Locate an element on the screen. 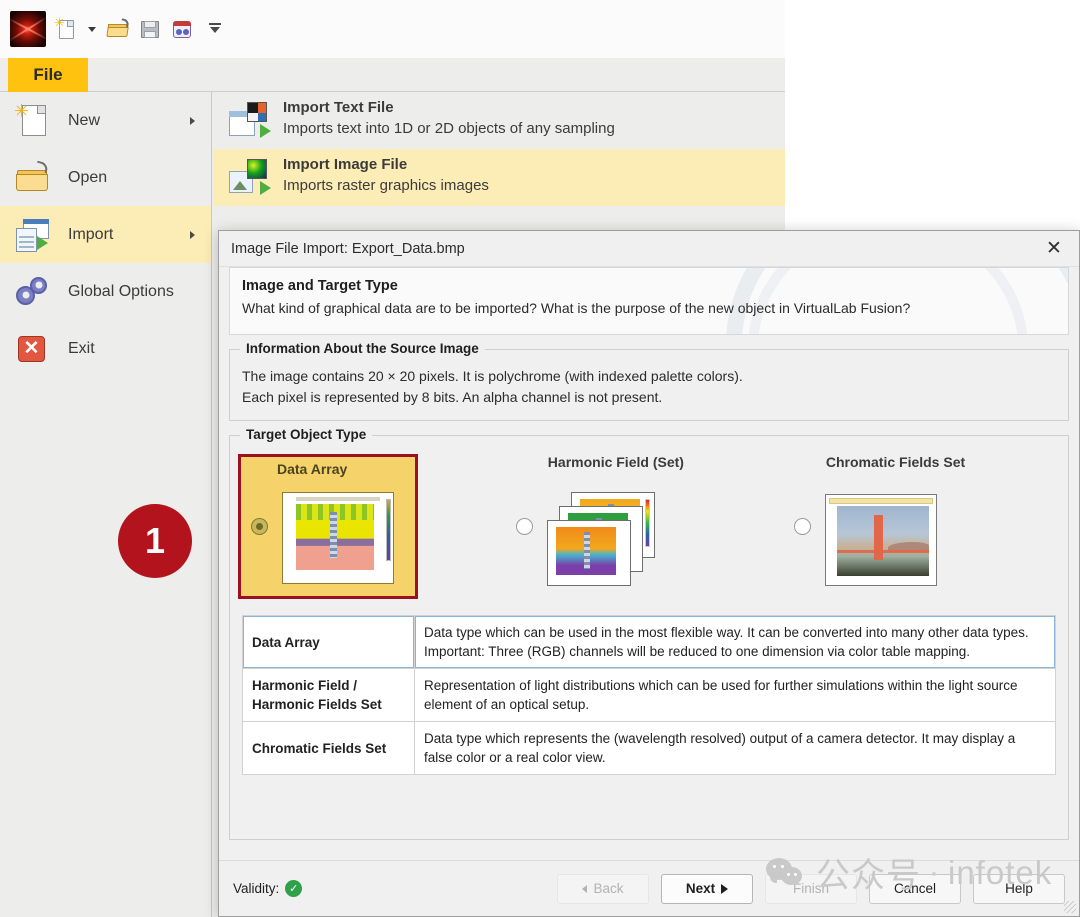 This screenshot has width=1080, height=917. sidebar-item-label: Open is located at coordinates (88, 177).